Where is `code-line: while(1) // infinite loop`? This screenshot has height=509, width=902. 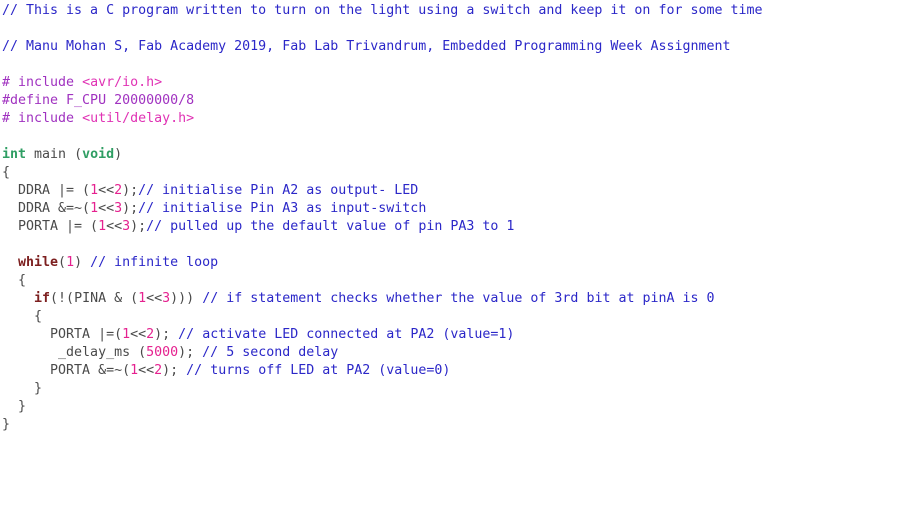 code-line: while(1) // infinite loop is located at coordinates (452, 263).